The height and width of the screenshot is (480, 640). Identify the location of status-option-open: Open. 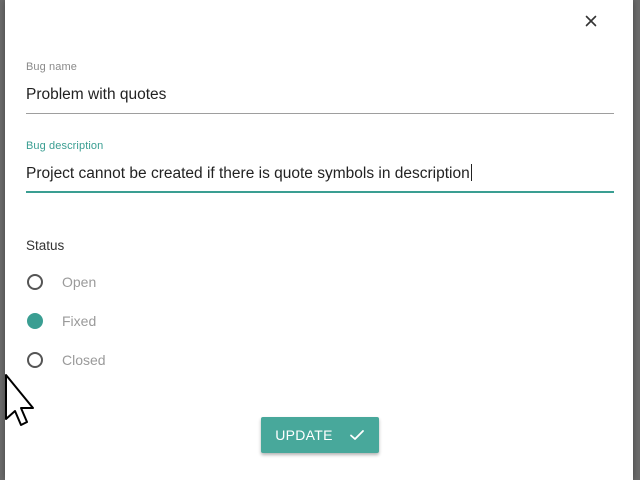
(61, 282).